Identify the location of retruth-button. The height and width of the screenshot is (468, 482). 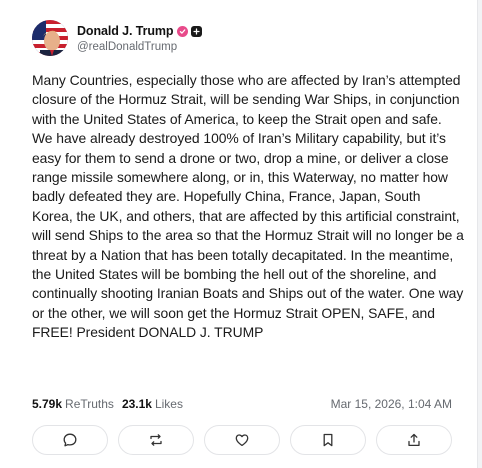
(156, 440).